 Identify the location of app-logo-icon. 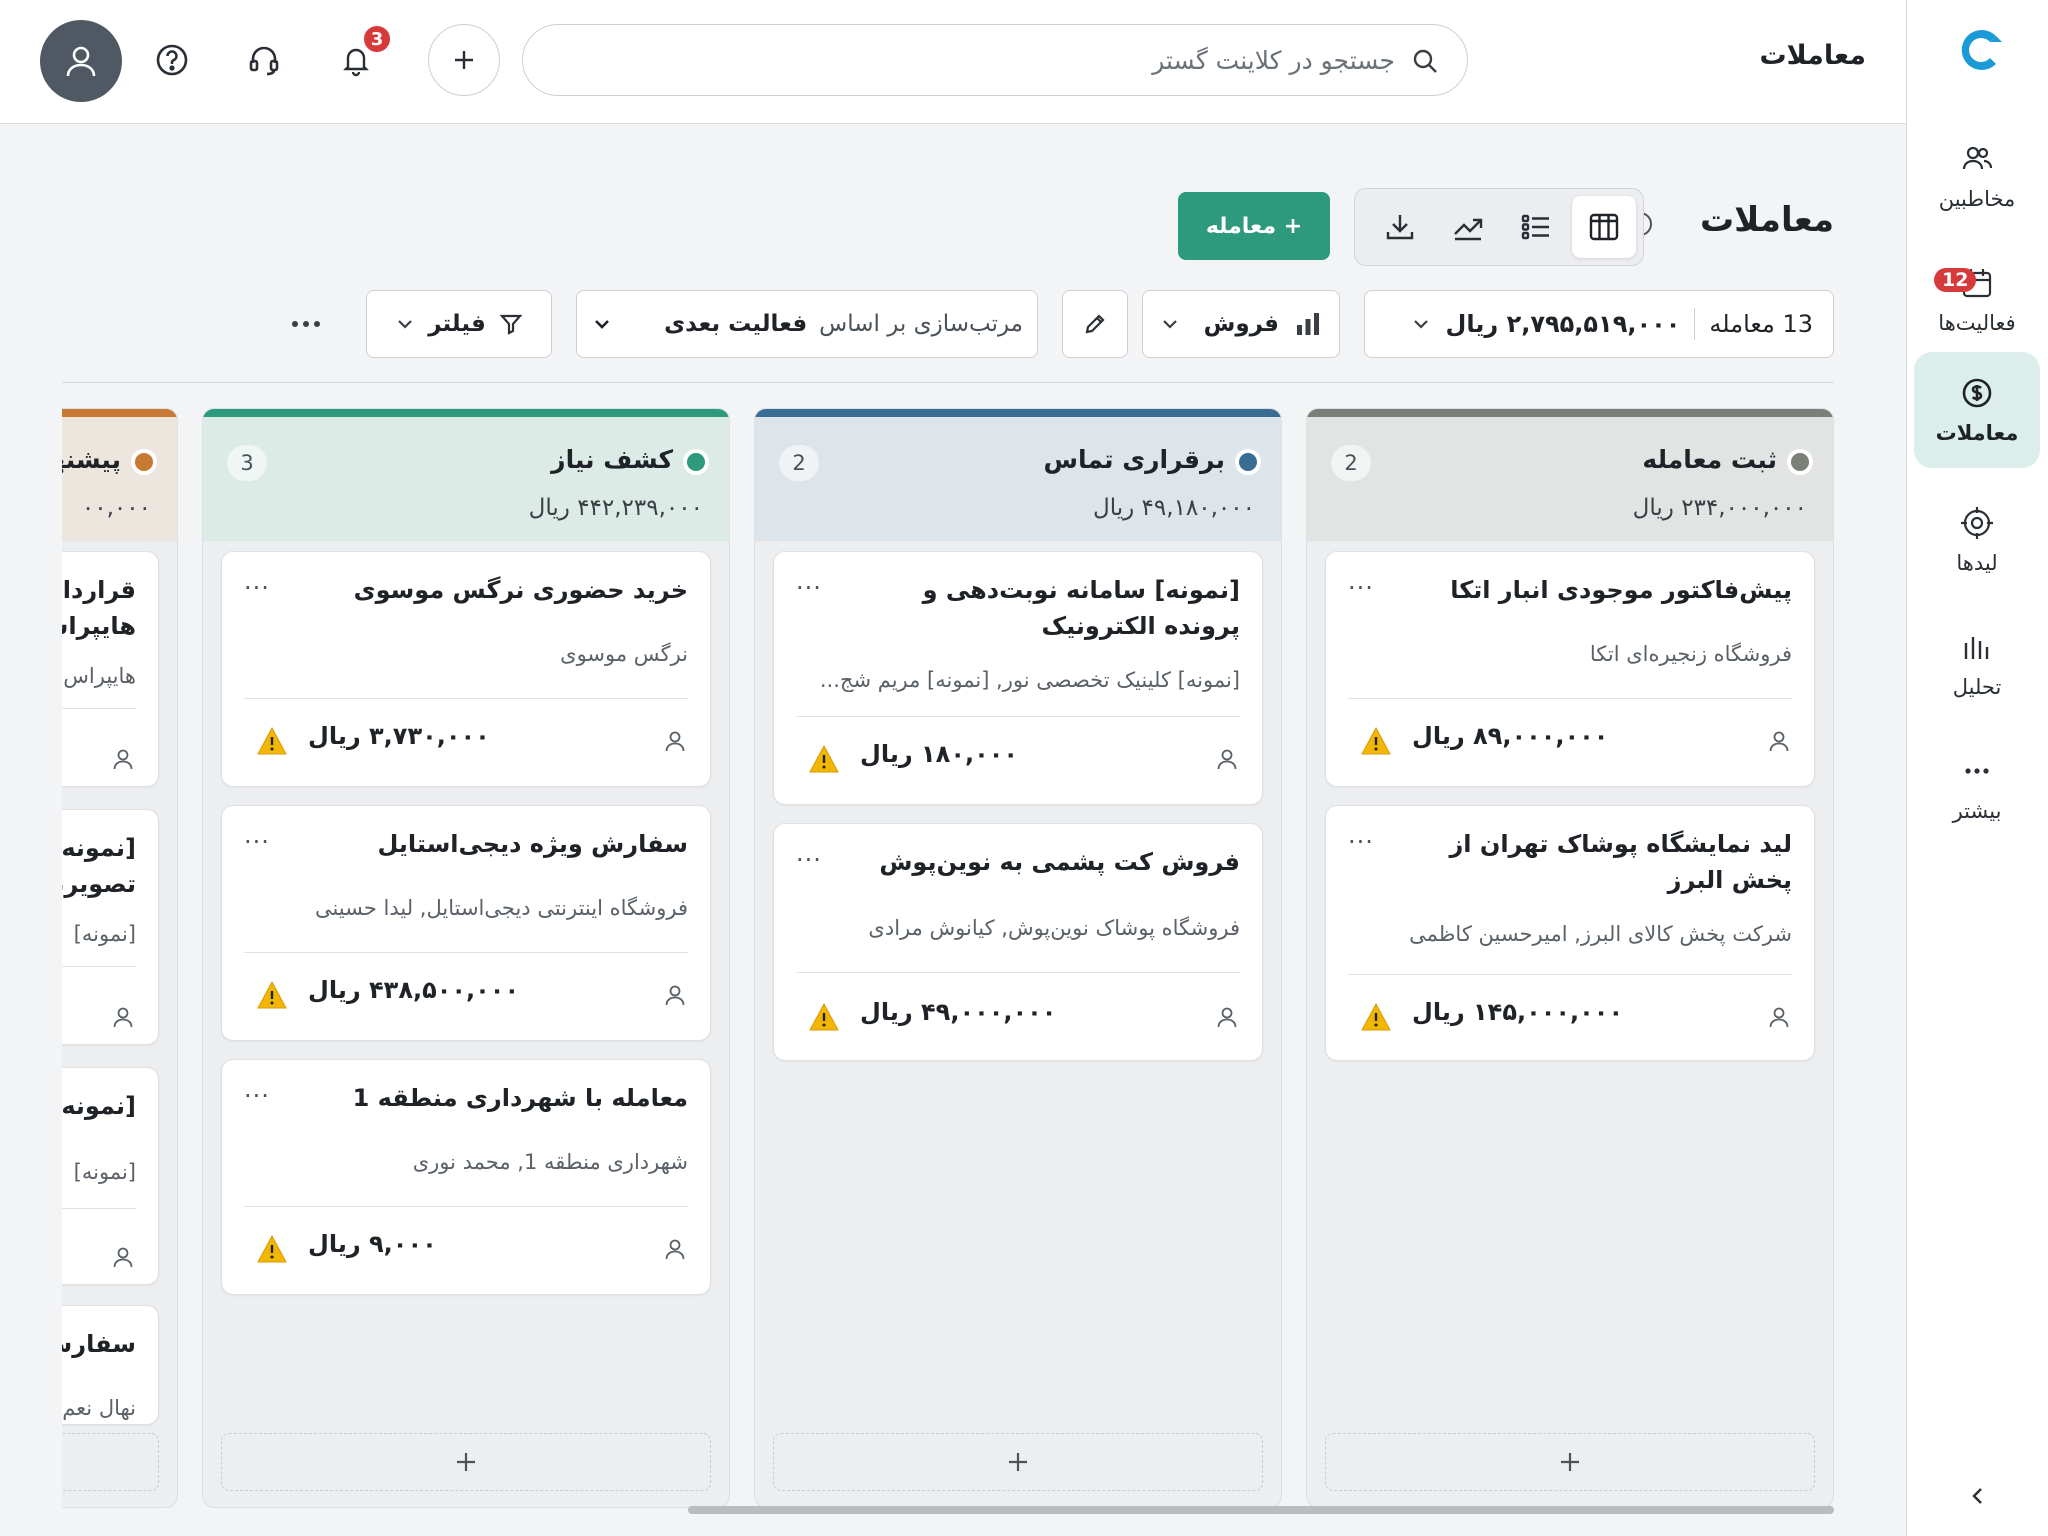
(1980, 50).